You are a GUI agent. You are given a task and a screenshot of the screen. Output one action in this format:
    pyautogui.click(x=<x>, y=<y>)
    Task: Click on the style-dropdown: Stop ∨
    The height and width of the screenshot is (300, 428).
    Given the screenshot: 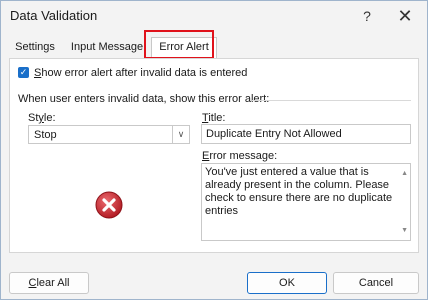 What is the action you would take?
    pyautogui.click(x=109, y=134)
    